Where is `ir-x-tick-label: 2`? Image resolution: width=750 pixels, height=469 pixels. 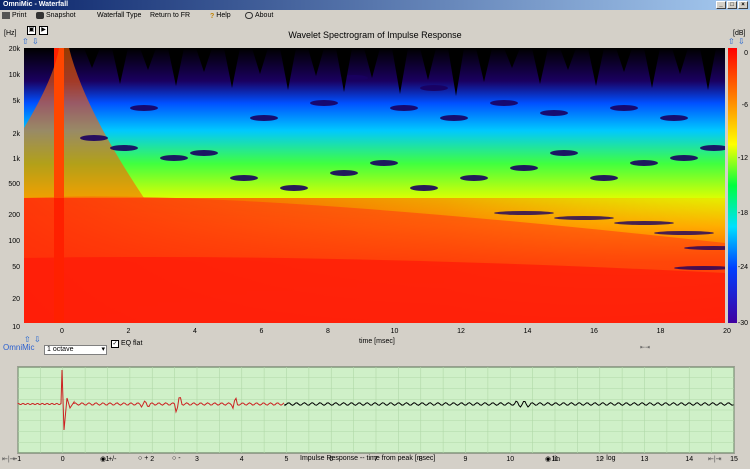
ir-x-tick-label: 2 is located at coordinates (152, 459).